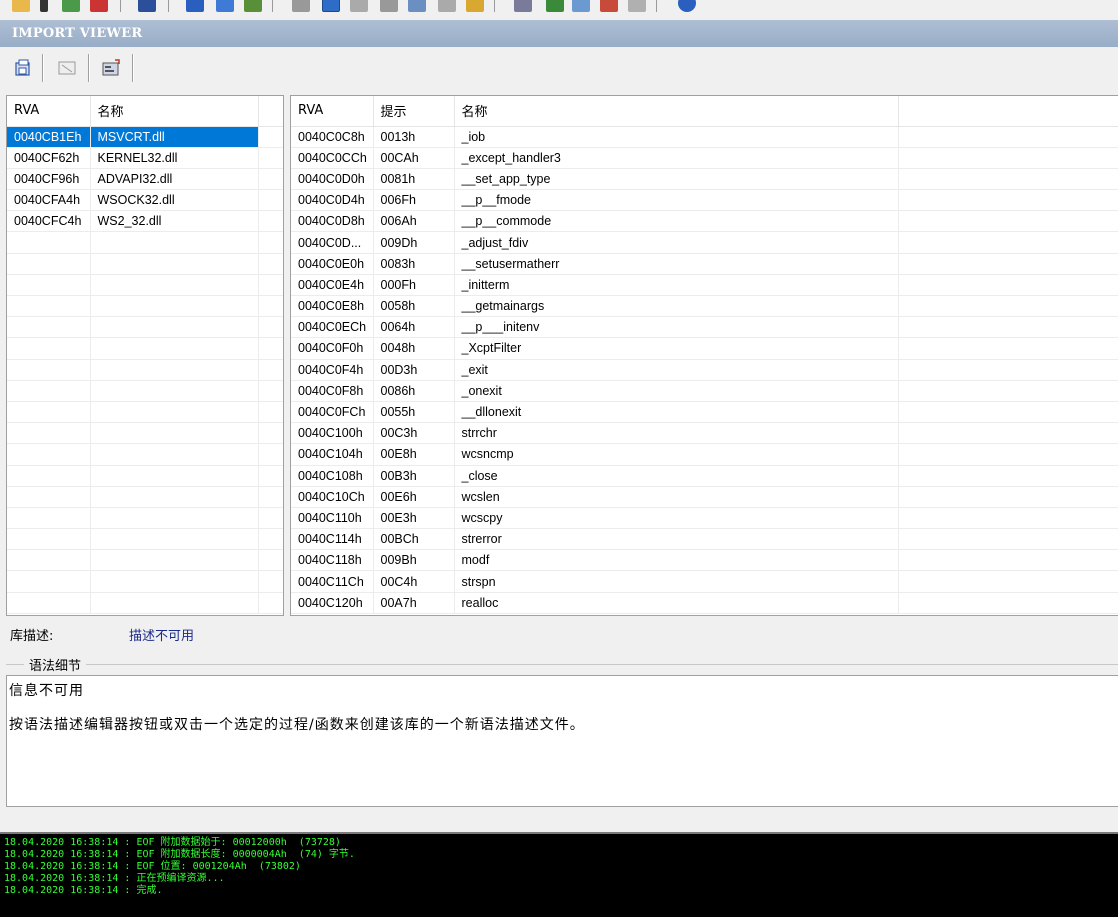 The width and height of the screenshot is (1118, 917). What do you see at coordinates (687, 6) in the screenshot?
I see `help-icon` at bounding box center [687, 6].